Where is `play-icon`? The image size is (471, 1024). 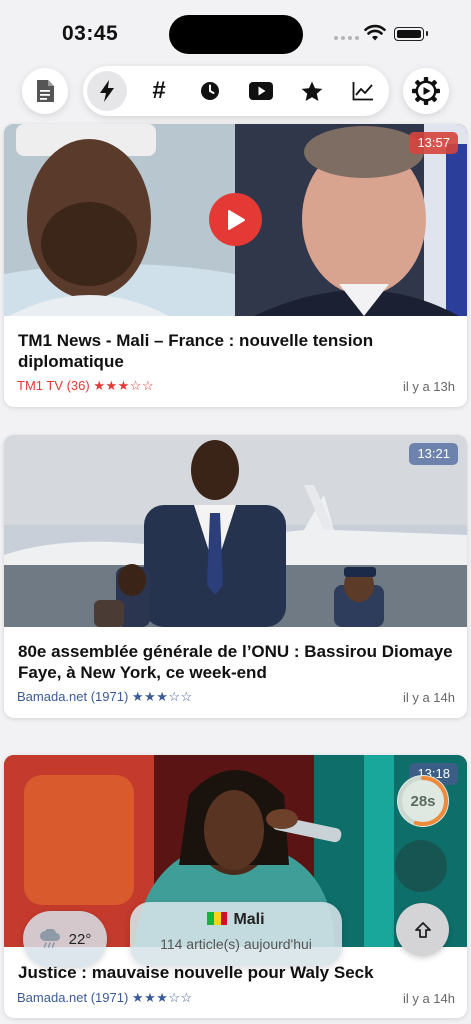 play-icon is located at coordinates (236, 219).